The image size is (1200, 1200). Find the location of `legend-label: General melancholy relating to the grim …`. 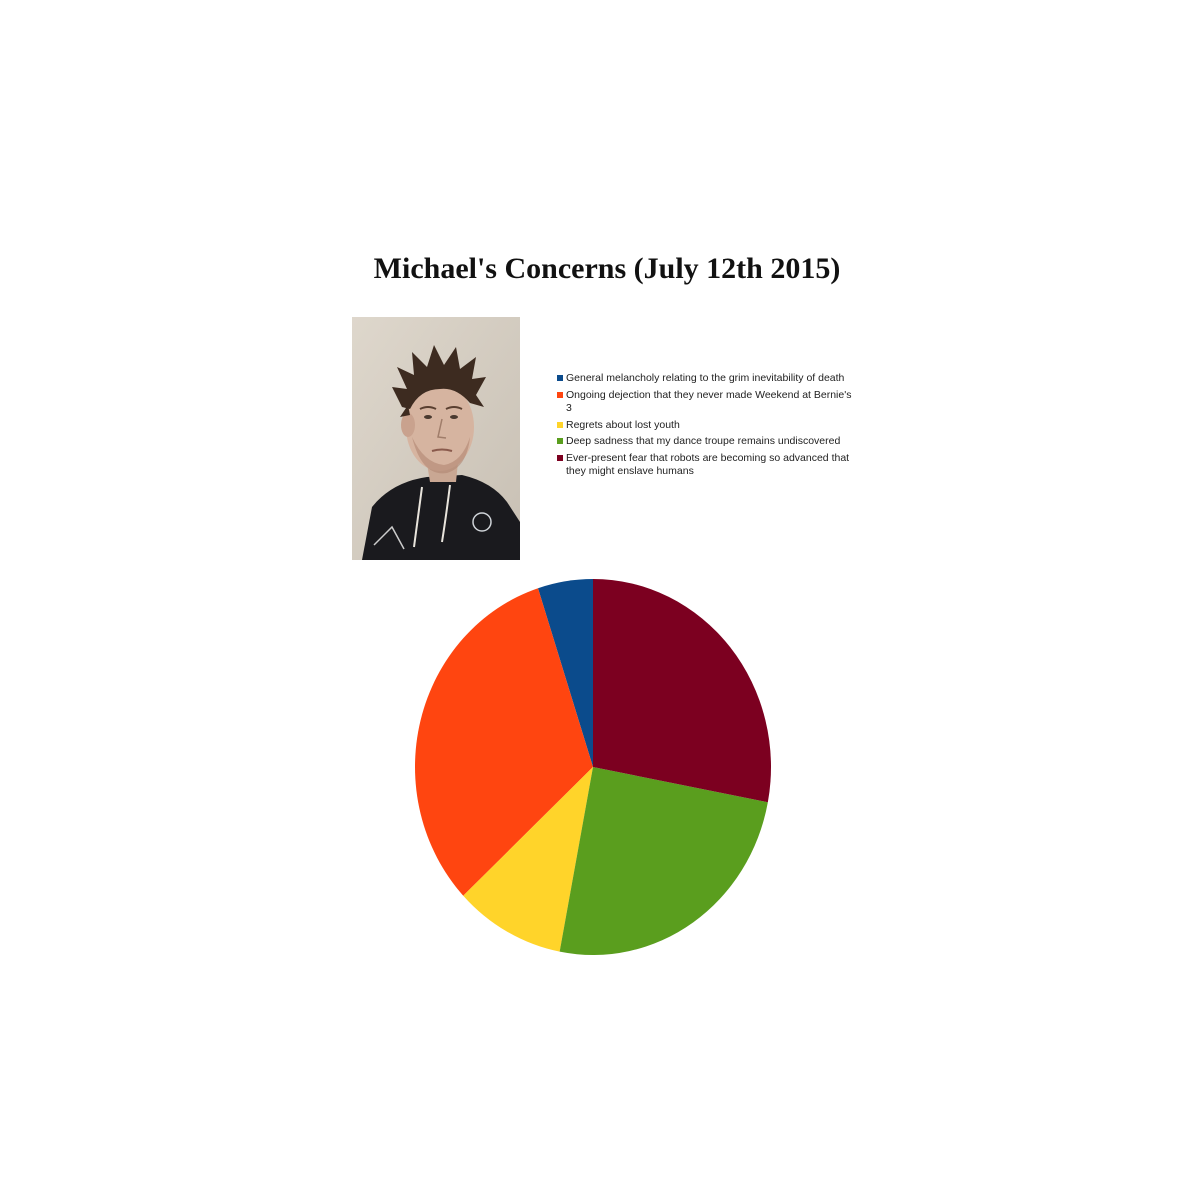

legend-label: General melancholy relating to the grim … is located at coordinates (705, 378).